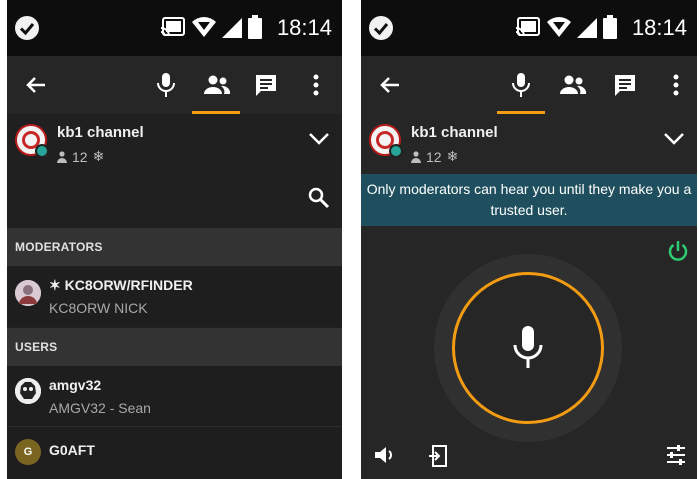  Describe the element at coordinates (438, 458) in the screenshot. I see `exit-icon` at that location.